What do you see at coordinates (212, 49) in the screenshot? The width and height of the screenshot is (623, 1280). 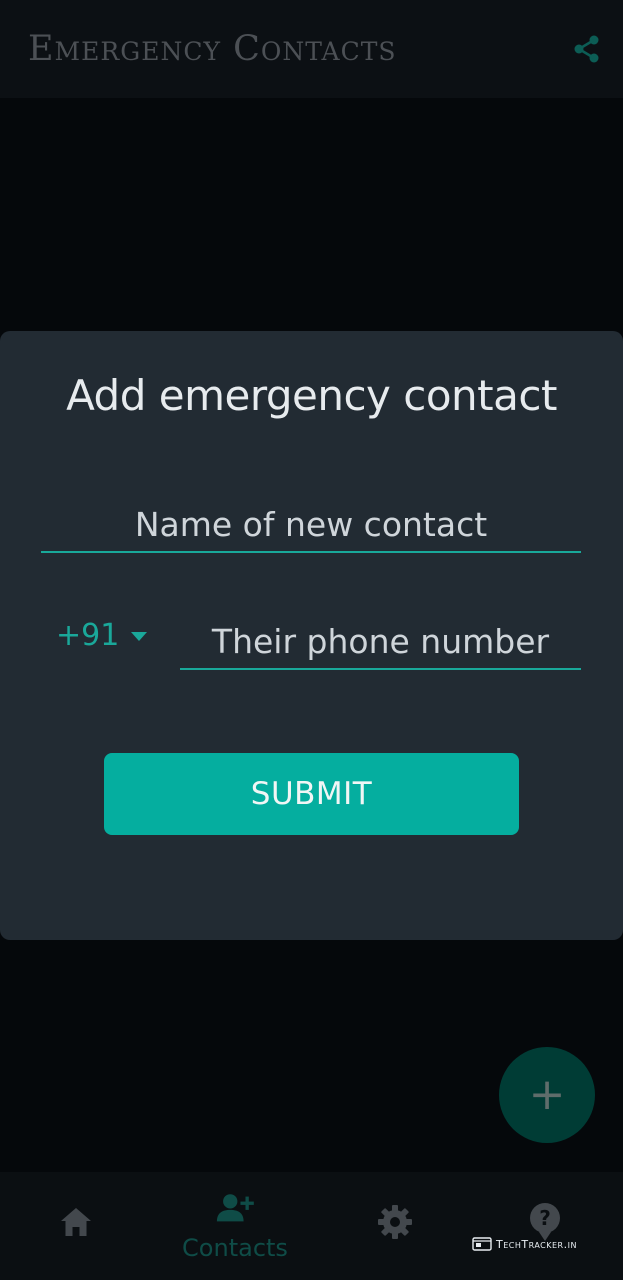 I see `app-title: Emergency Contacts` at bounding box center [212, 49].